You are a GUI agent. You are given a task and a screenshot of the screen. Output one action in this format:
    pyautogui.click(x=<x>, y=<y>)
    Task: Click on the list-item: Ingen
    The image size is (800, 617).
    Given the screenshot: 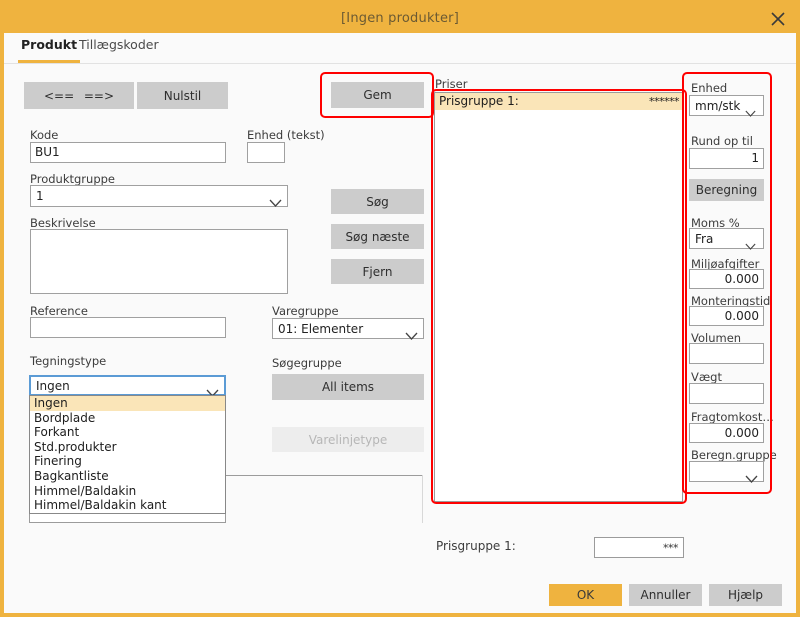 What is the action you would take?
    pyautogui.click(x=127, y=403)
    